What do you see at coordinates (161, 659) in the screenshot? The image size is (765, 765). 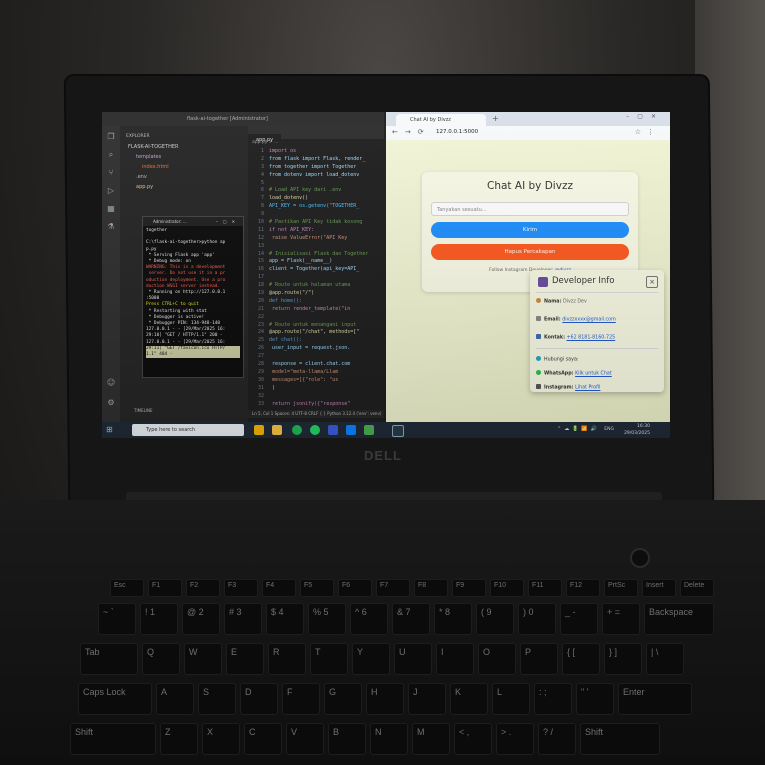 I see `key-q: Q` at bounding box center [161, 659].